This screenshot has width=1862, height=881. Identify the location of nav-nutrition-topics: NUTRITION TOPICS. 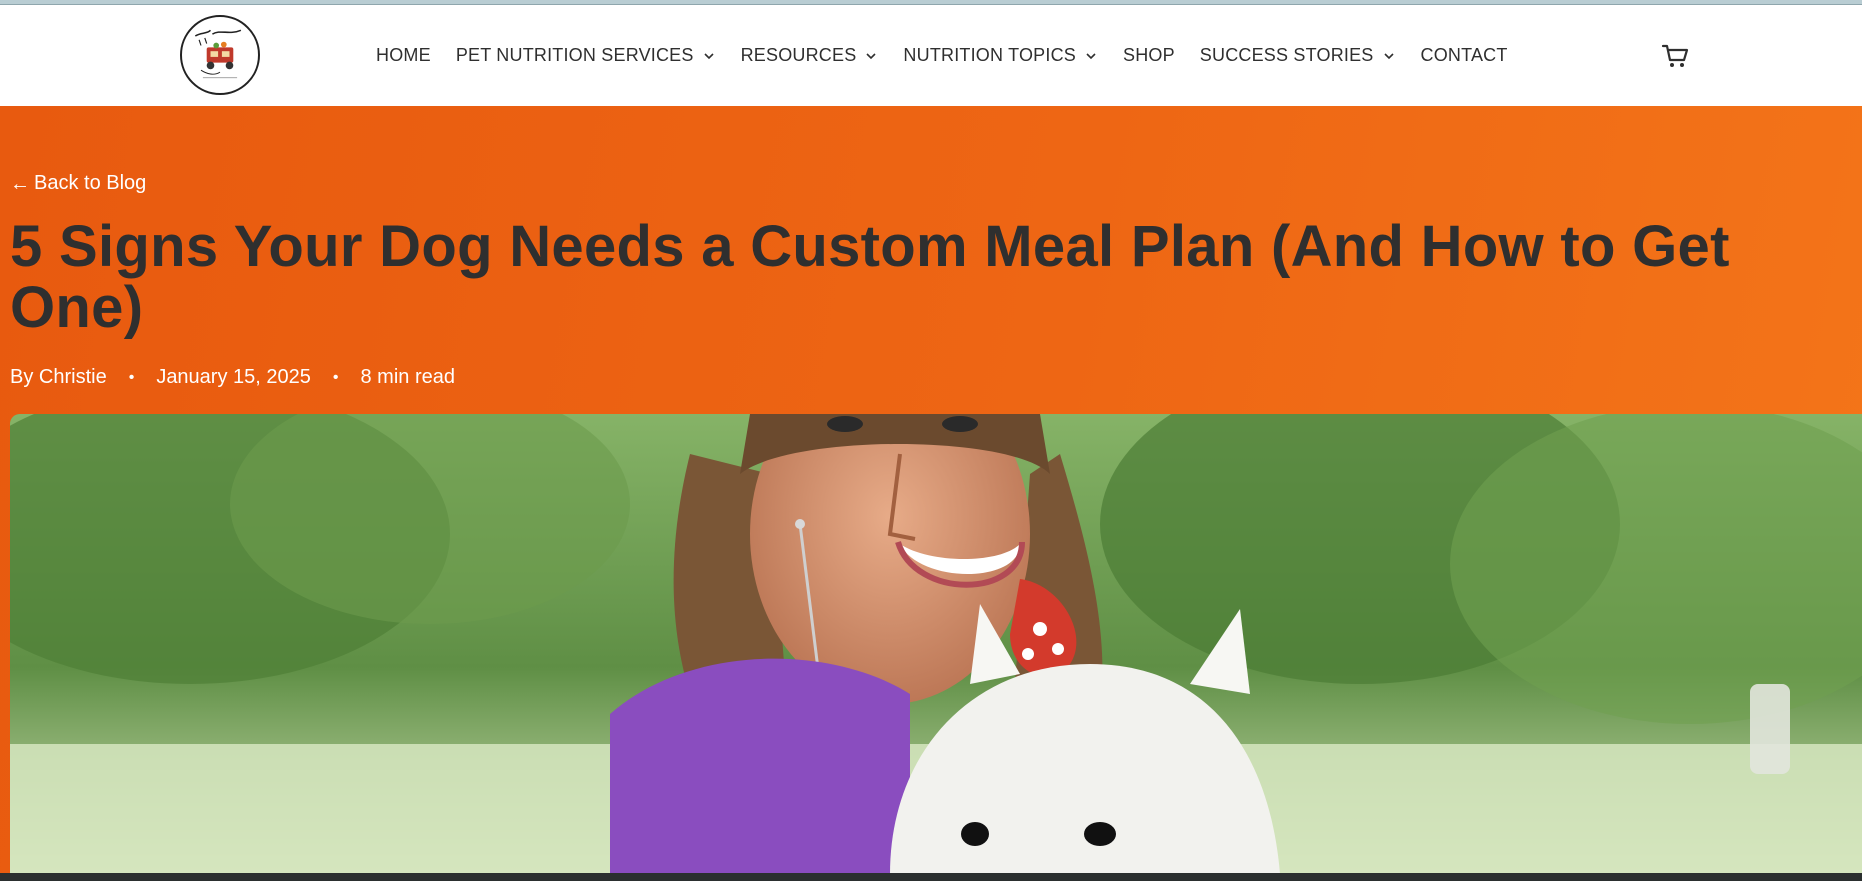
(1000, 55).